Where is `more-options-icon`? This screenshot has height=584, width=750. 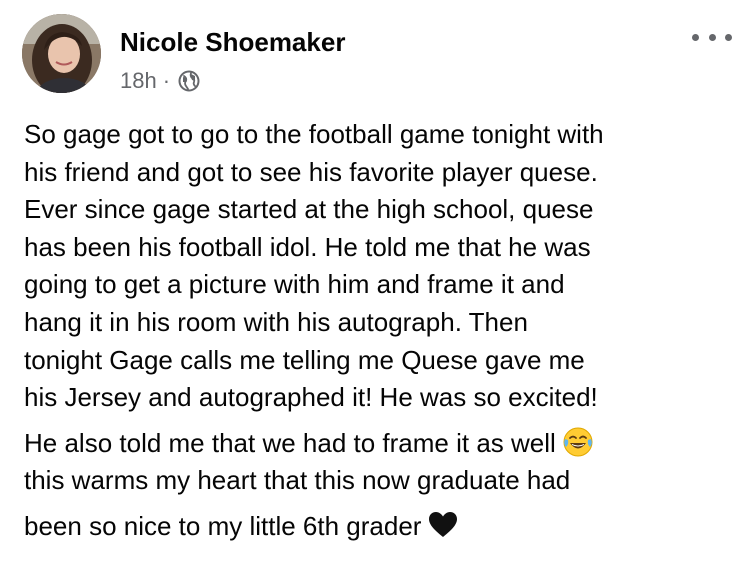
more-options-icon is located at coordinates (712, 37).